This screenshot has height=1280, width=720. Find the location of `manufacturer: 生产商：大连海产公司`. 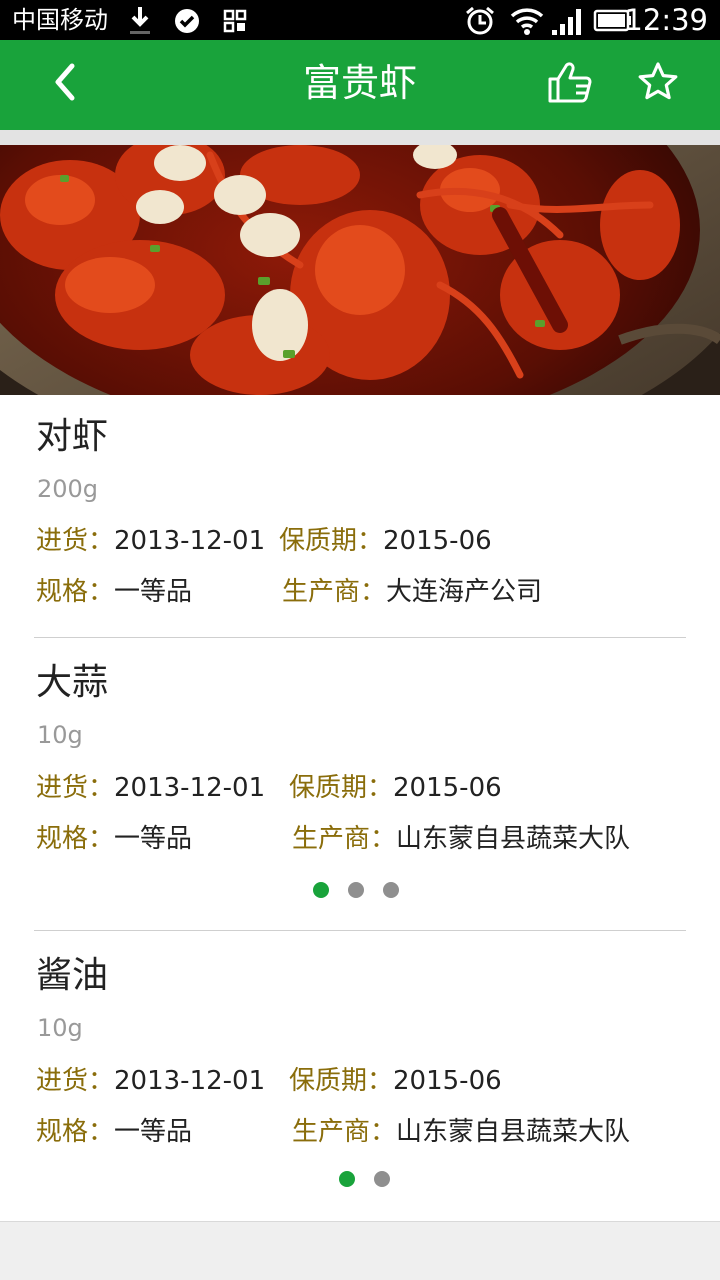

manufacturer: 生产商：大连海产公司 is located at coordinates (412, 592).